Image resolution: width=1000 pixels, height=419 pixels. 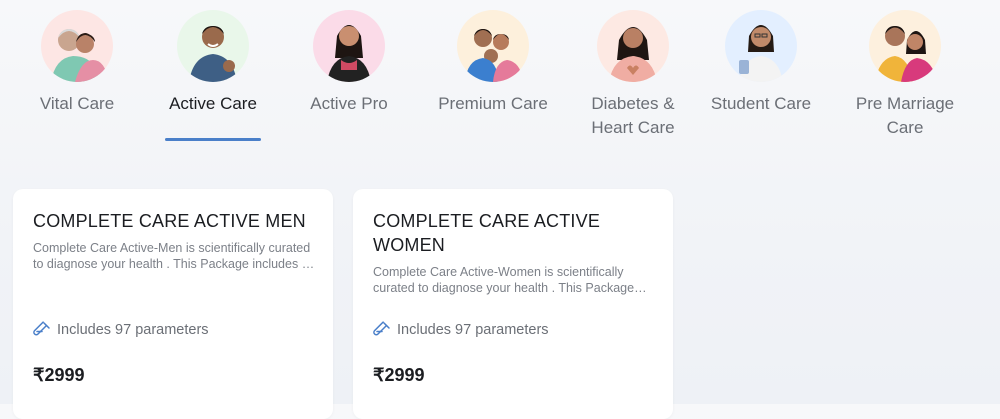 I want to click on tab-vital-care: Vital Care, so click(x=77, y=58).